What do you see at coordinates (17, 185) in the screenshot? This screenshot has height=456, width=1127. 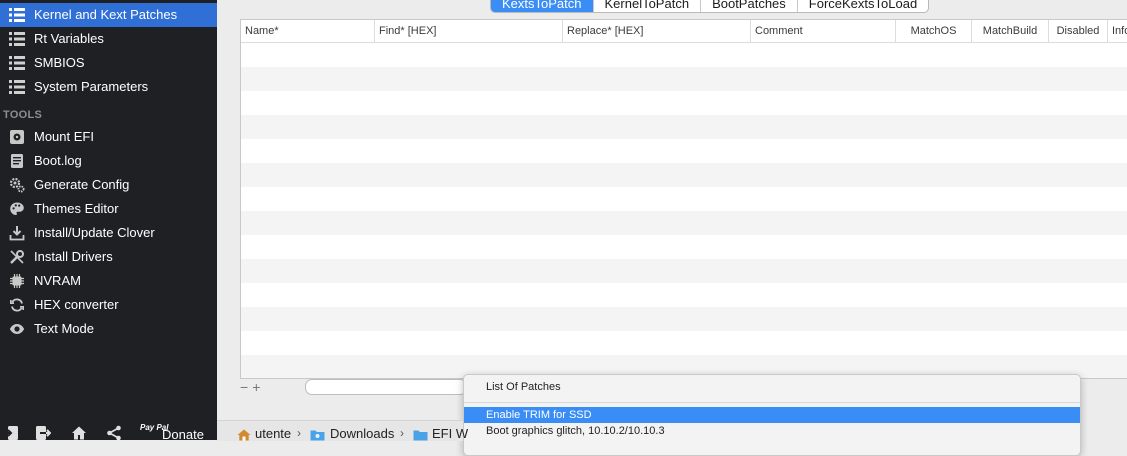 I see `gears-icon` at bounding box center [17, 185].